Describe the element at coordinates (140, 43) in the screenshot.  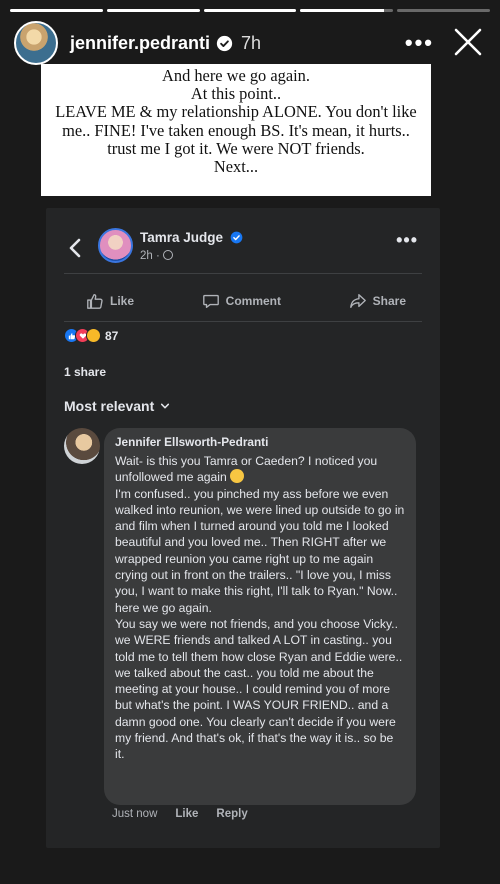
I see `story-username: jennifer.pedranti` at that location.